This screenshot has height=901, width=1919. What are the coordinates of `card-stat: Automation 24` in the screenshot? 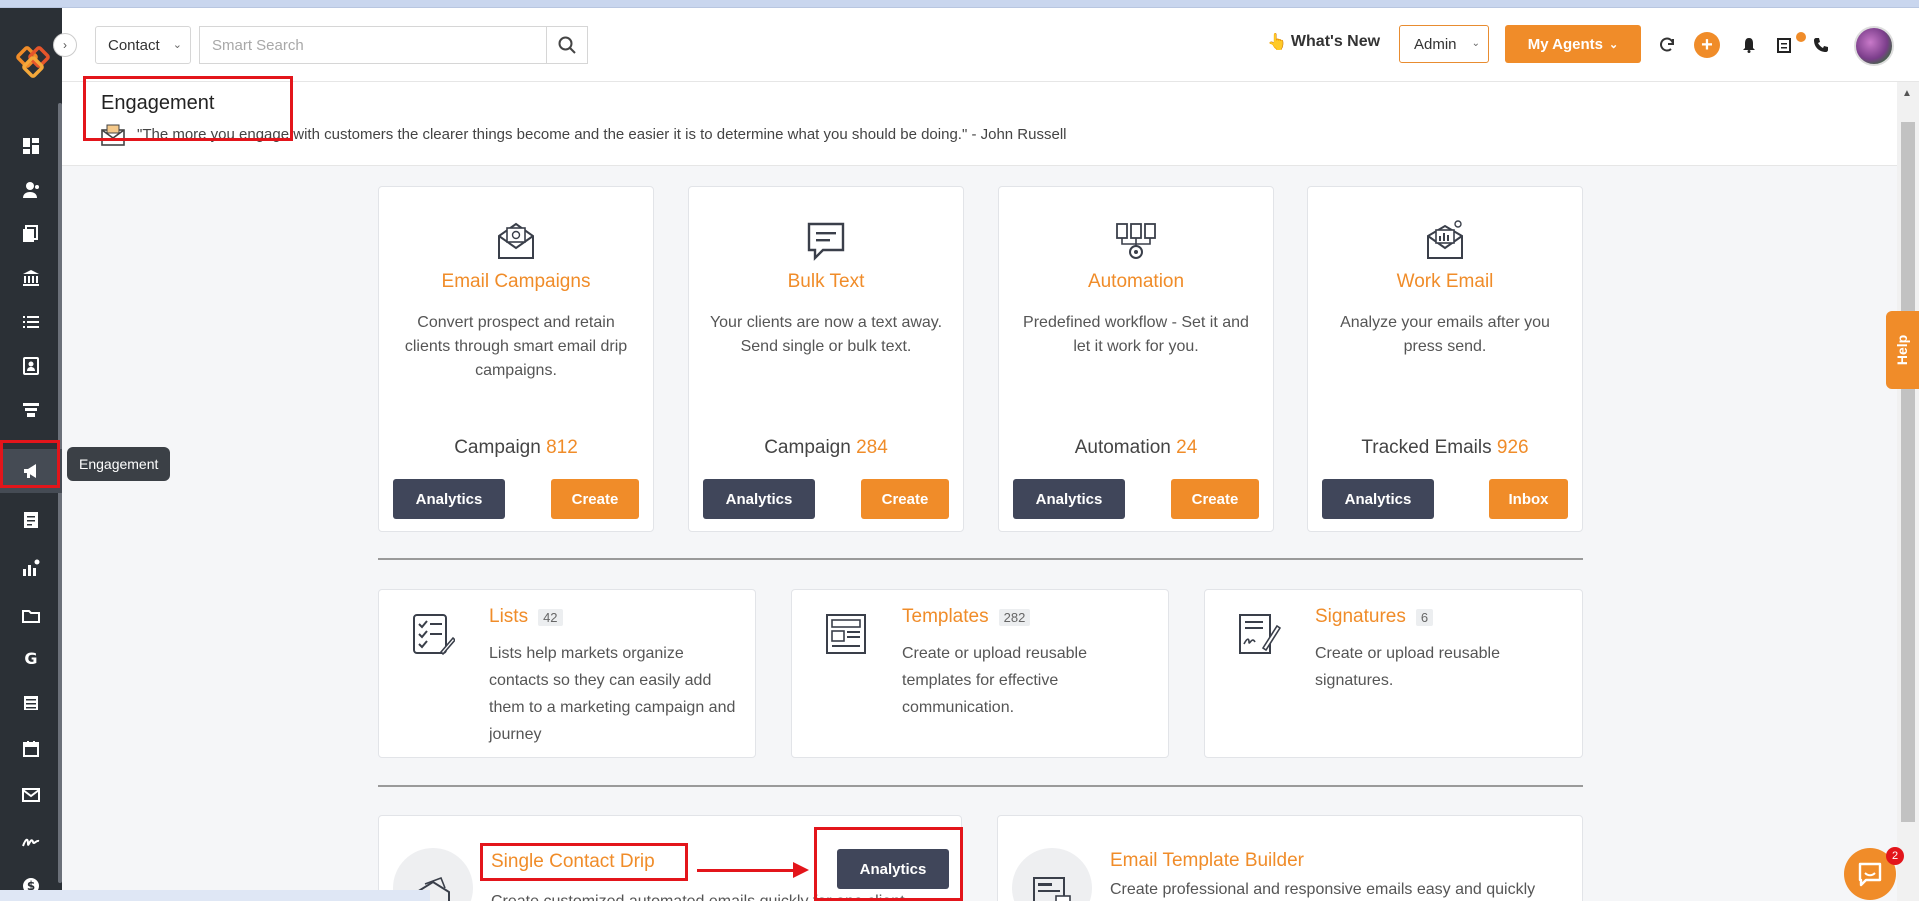 It's located at (1136, 448).